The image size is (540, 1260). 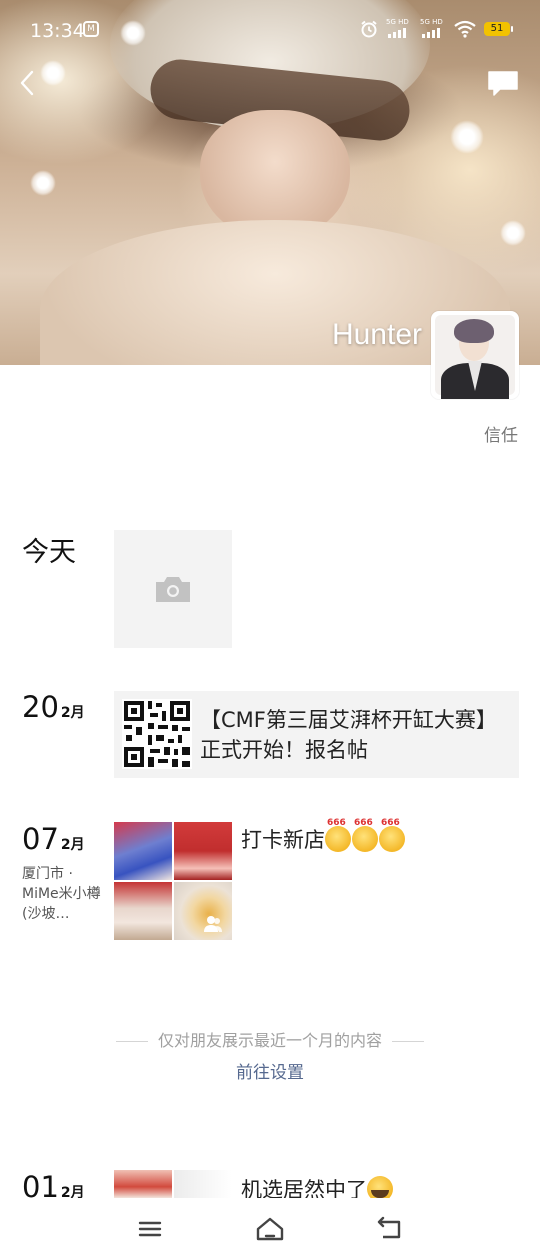 I want to click on post-text: 打卡新店, so click(x=323, y=836).